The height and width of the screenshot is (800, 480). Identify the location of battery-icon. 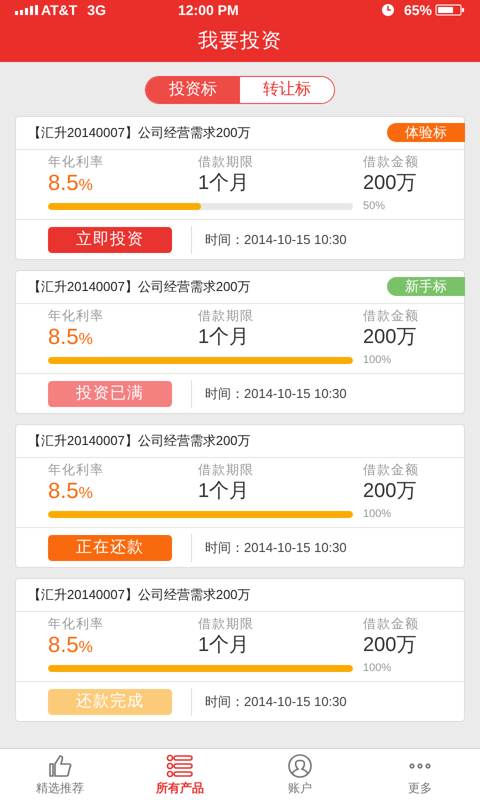
(450, 10).